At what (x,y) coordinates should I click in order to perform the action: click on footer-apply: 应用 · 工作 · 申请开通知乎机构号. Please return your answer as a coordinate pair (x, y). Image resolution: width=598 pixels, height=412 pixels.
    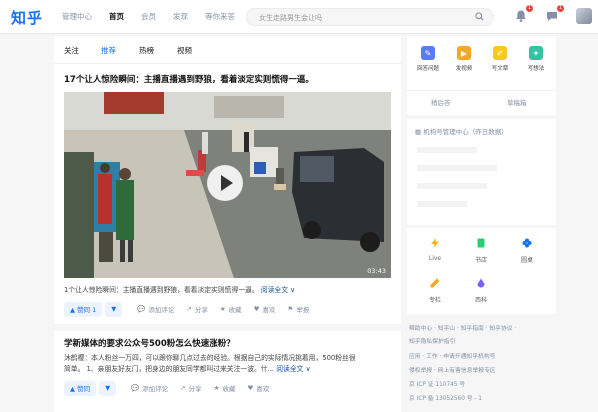
    Looking at the image, I should click on (452, 355).